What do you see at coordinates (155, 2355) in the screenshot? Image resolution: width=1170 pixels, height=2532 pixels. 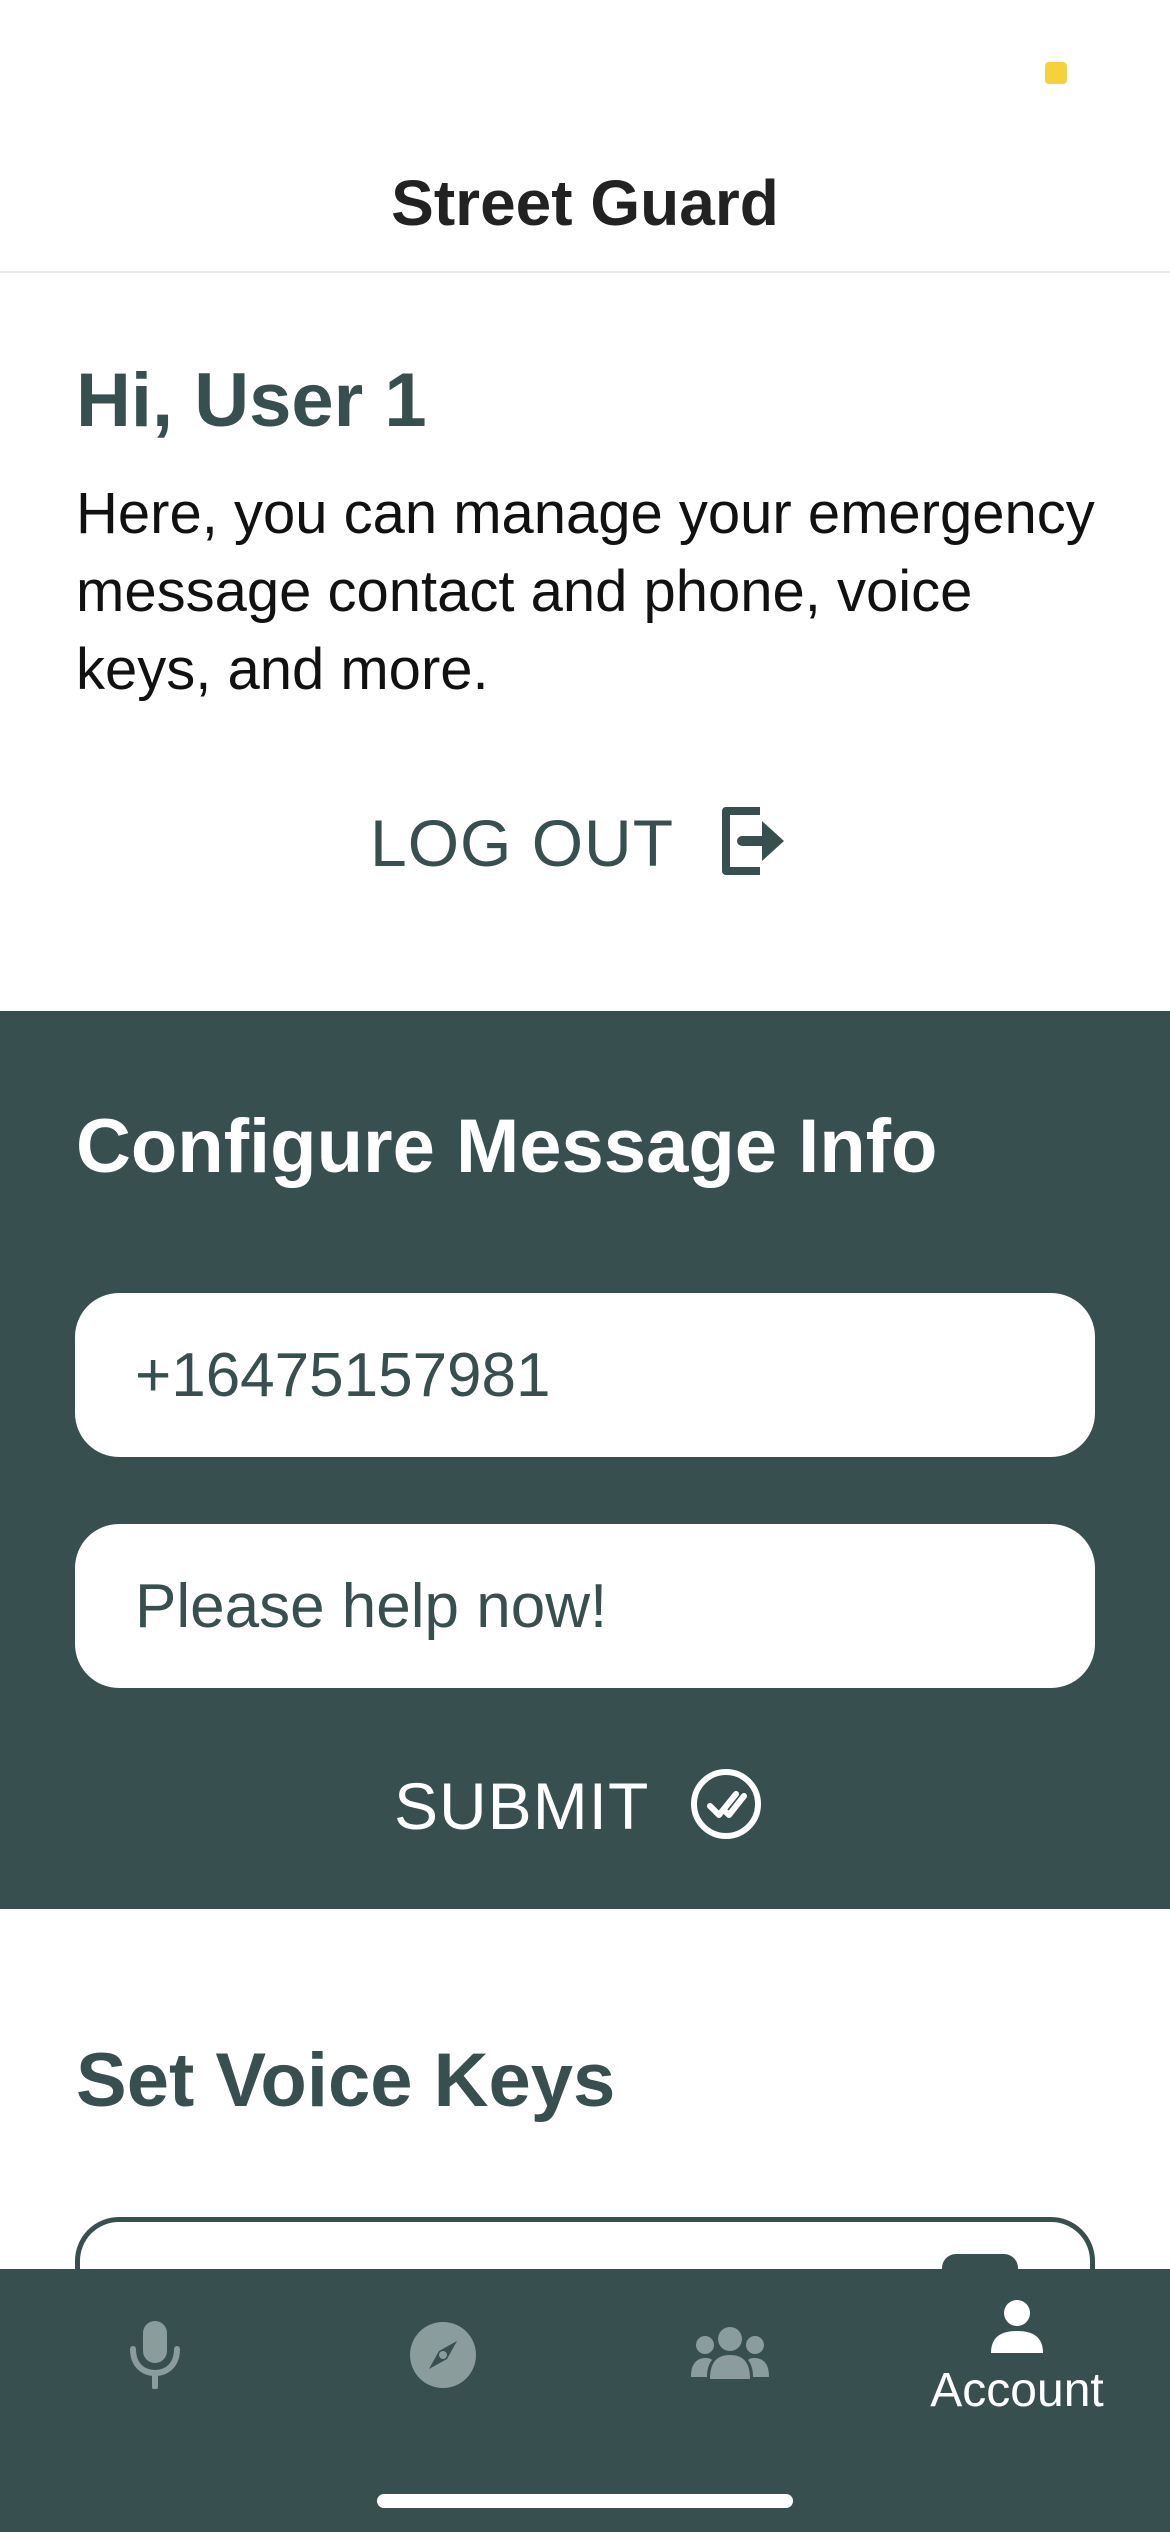 I see `microphone-icon` at bounding box center [155, 2355].